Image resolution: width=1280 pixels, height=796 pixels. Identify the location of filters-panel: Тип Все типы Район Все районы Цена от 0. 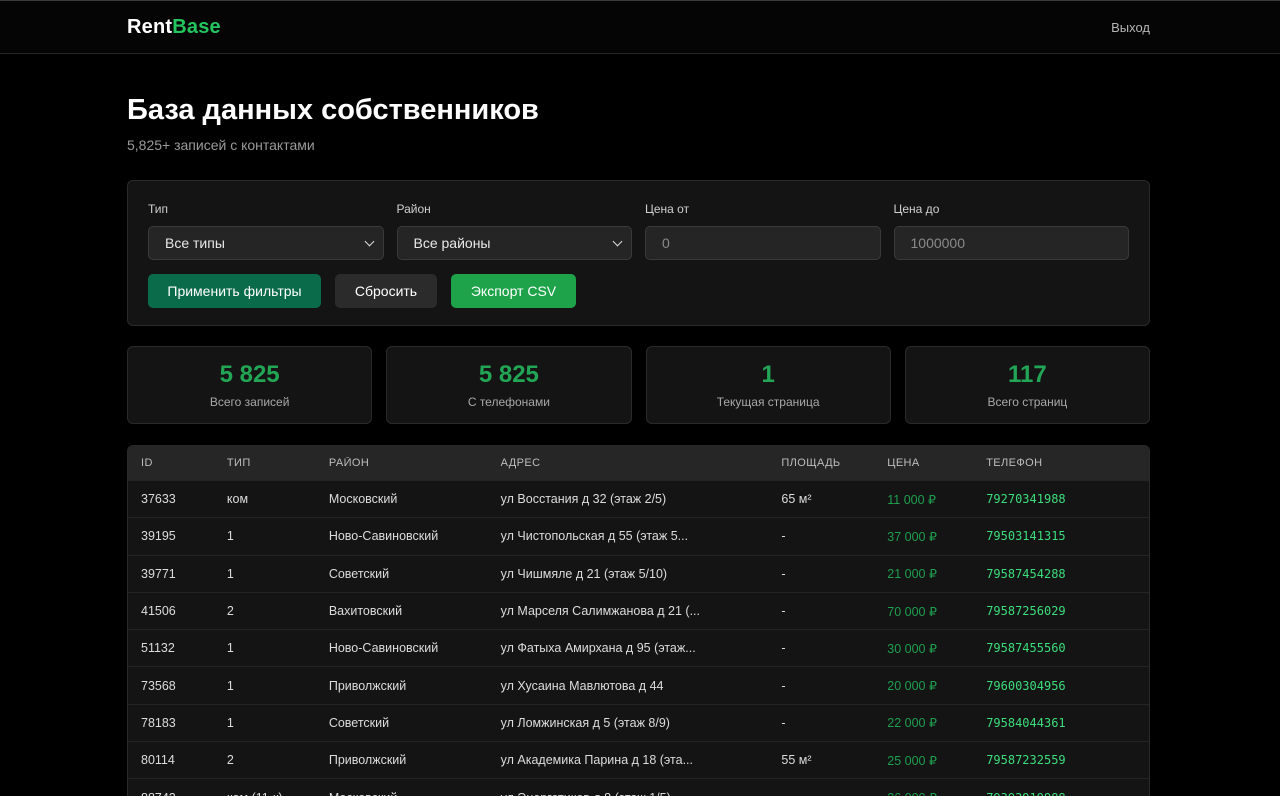
(638, 253).